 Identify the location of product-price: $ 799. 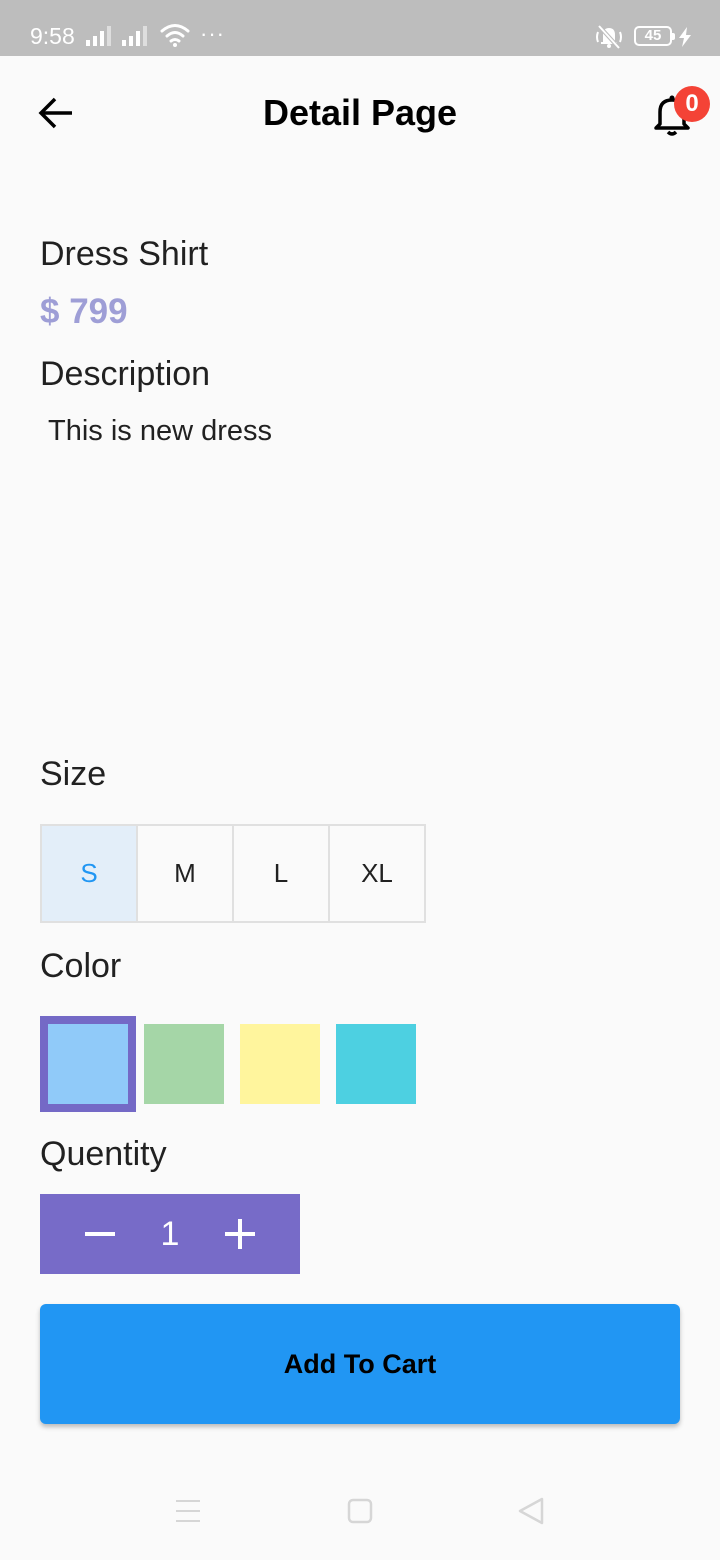
(84, 311).